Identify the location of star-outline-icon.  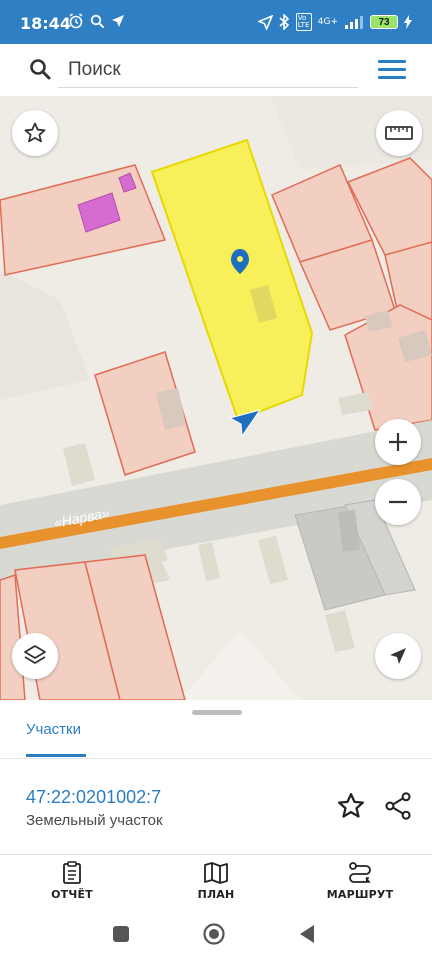
(35, 132).